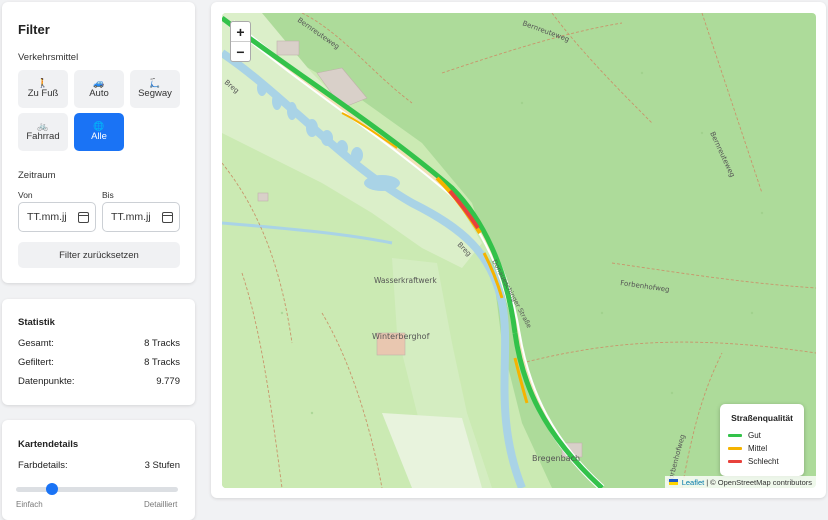 This screenshot has height=520, width=828. I want to click on map-attribution: Leaflet | © OpenStreetMap contributors, so click(740, 482).